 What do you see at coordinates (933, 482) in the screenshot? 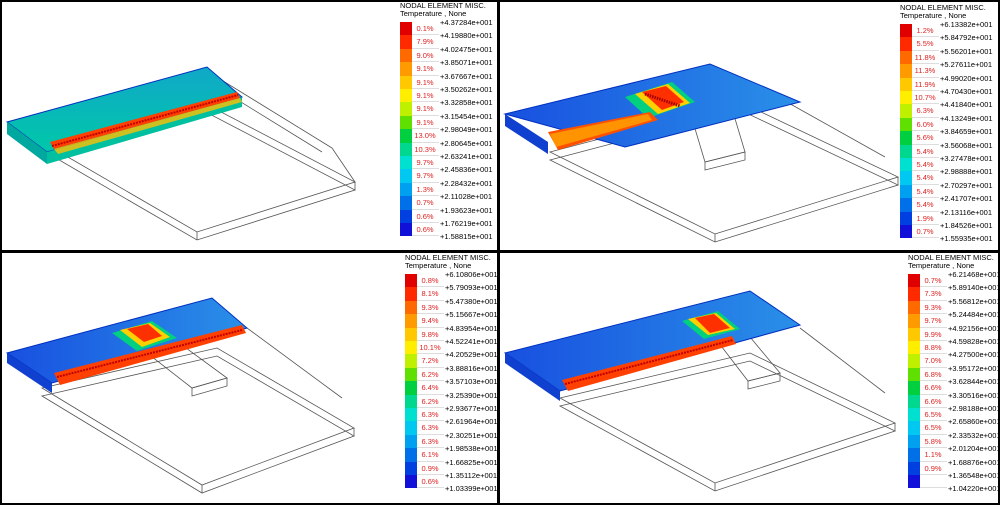
I see `legend-percent-cell` at bounding box center [933, 482].